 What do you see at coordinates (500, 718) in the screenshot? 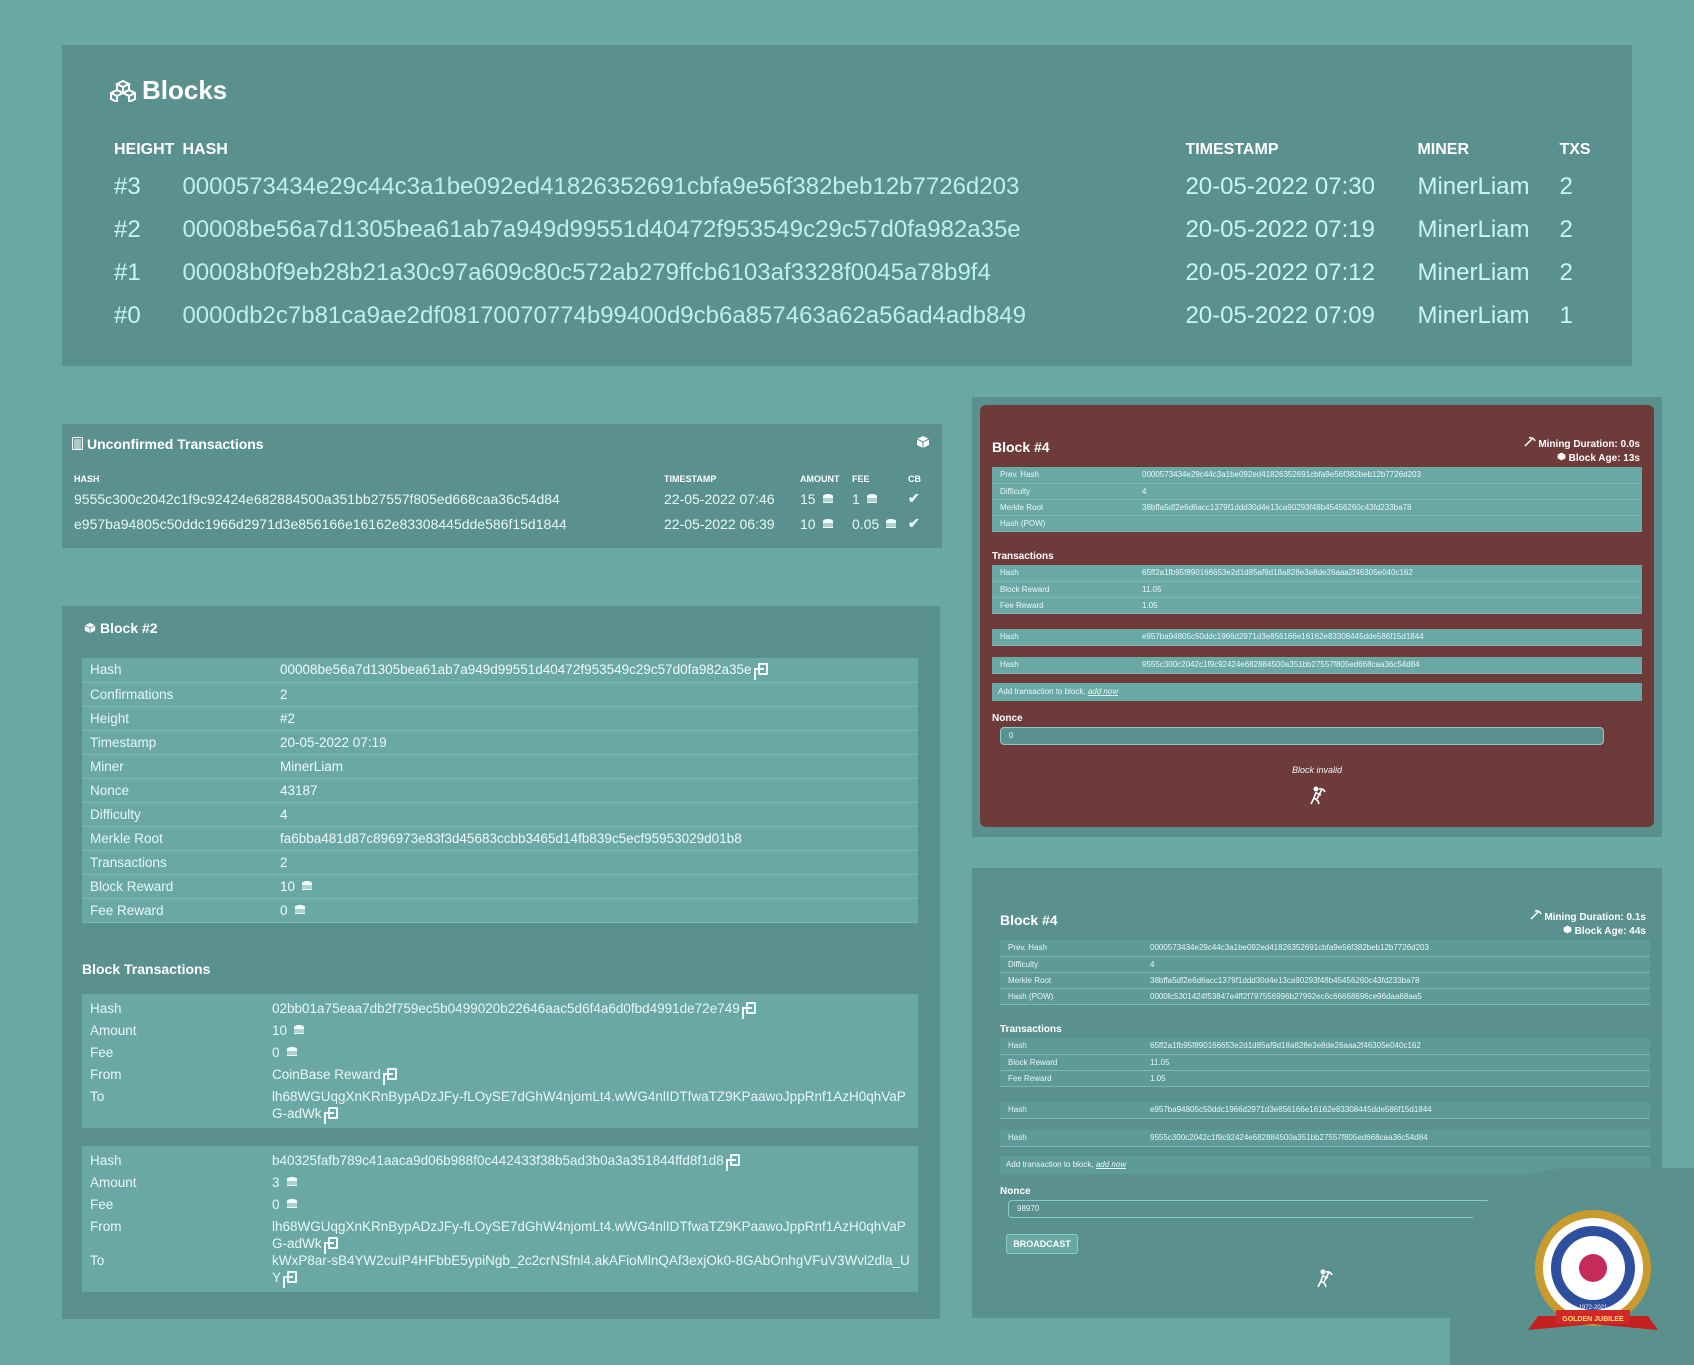
I see `info-row-height: Height #2` at bounding box center [500, 718].